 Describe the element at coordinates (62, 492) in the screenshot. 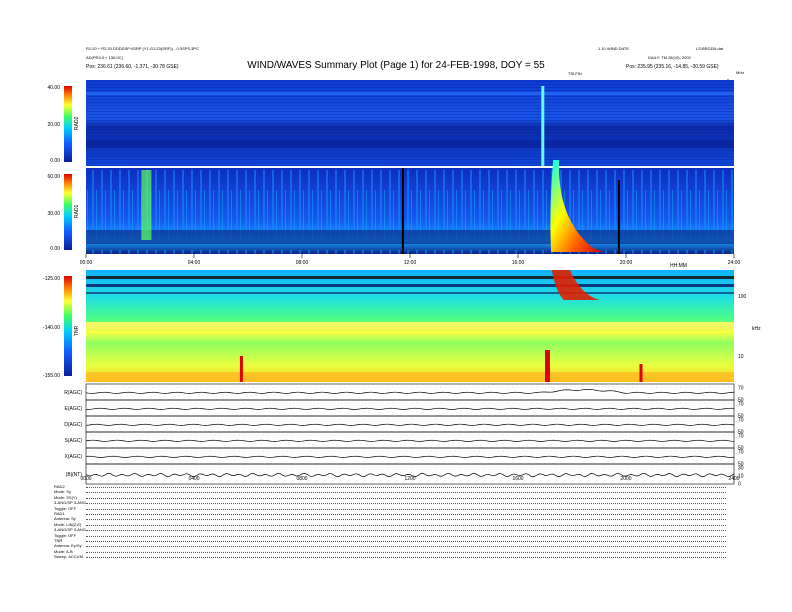

I see `footer-line-label: Mode: Sy` at that location.